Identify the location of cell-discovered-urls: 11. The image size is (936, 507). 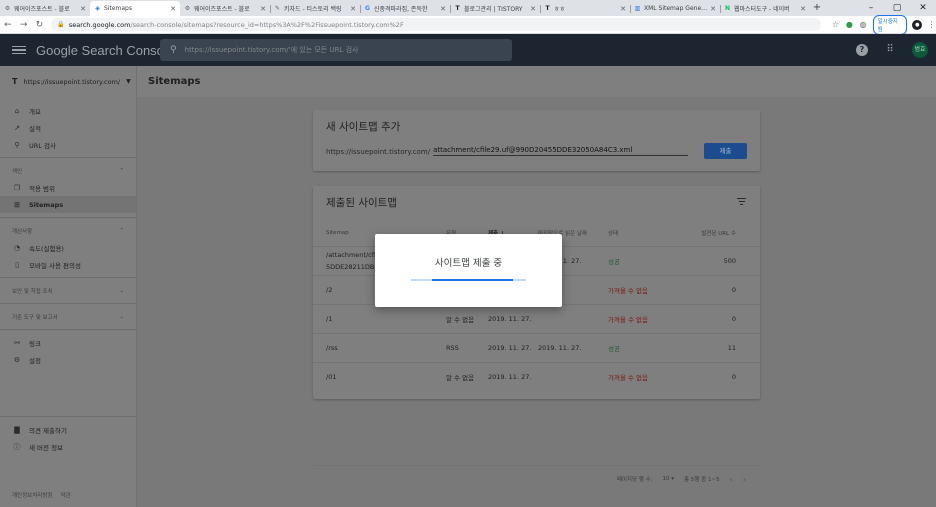
(731, 348).